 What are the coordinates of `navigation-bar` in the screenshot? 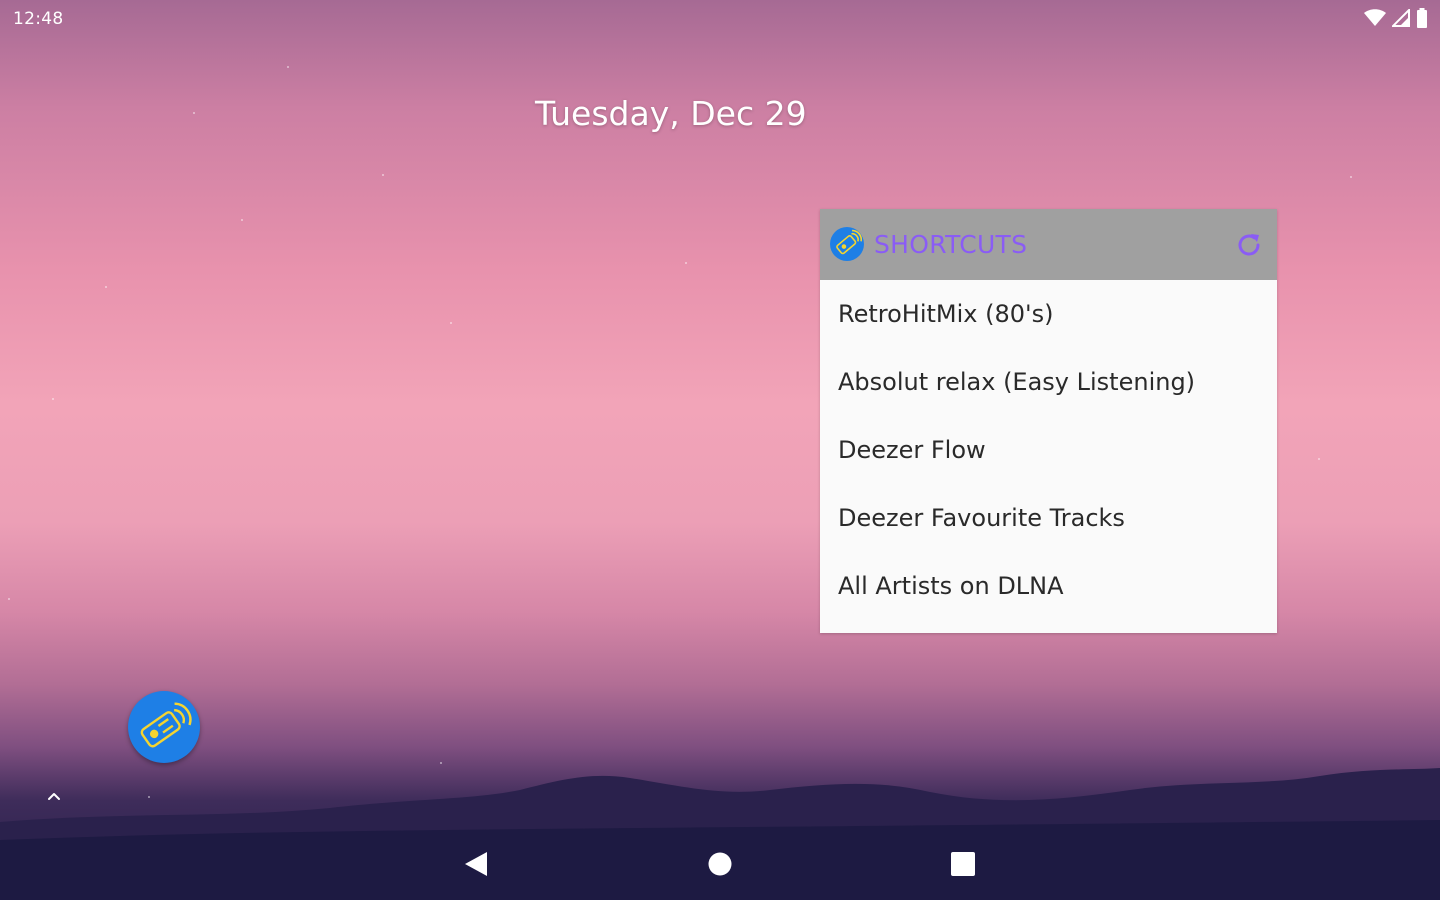 It's located at (720, 864).